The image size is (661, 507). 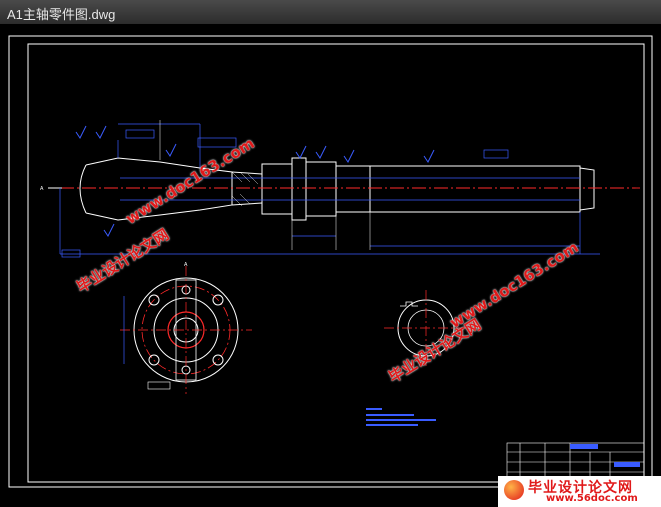 What do you see at coordinates (245, 189) in the screenshot?
I see `hatching` at bounding box center [245, 189].